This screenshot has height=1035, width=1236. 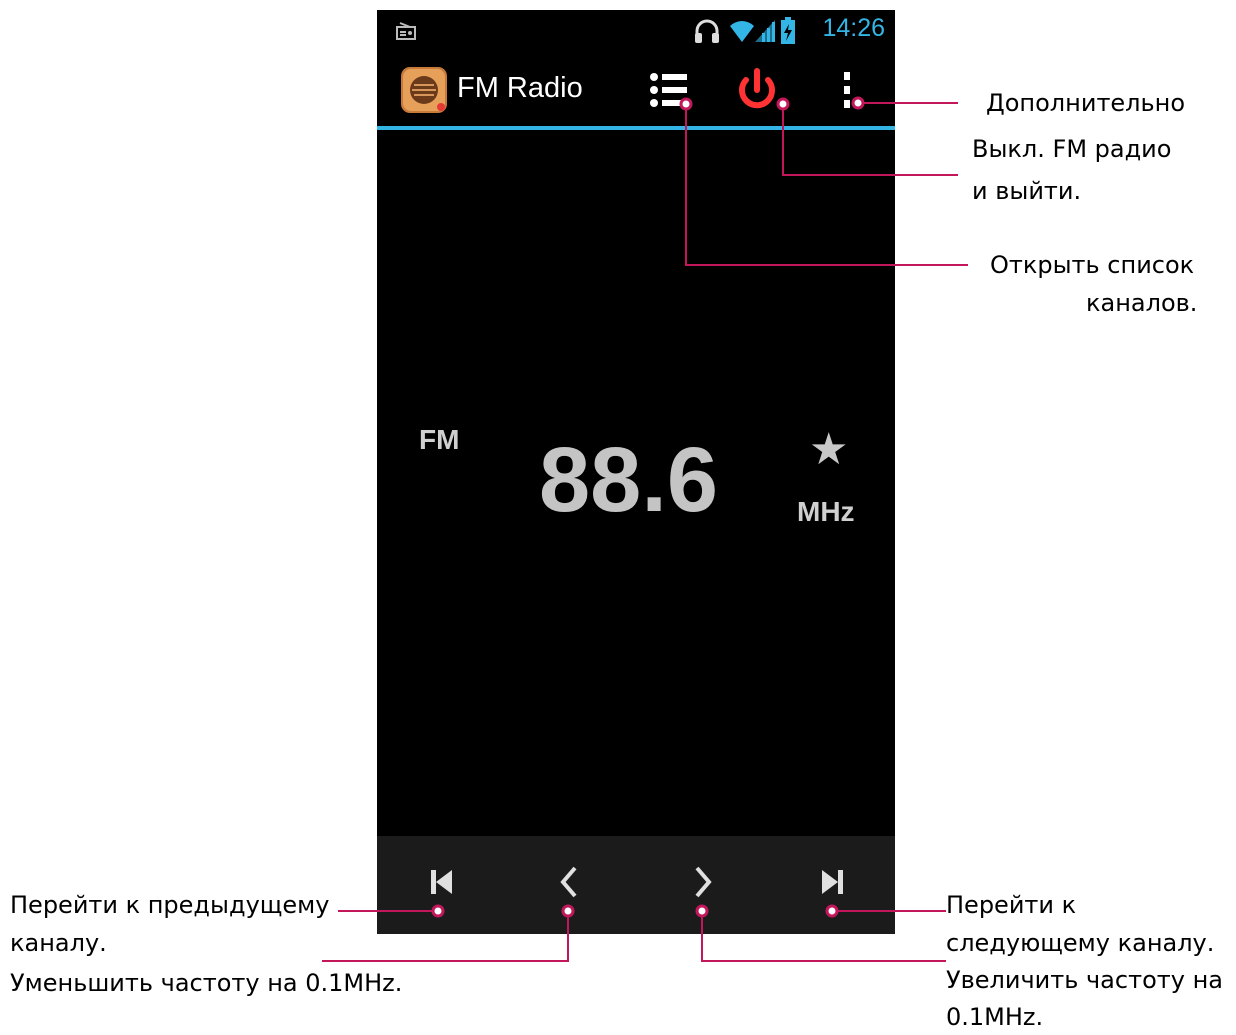 What do you see at coordinates (1092, 265) in the screenshot?
I see `annotation-list-line1: Открыть список` at bounding box center [1092, 265].